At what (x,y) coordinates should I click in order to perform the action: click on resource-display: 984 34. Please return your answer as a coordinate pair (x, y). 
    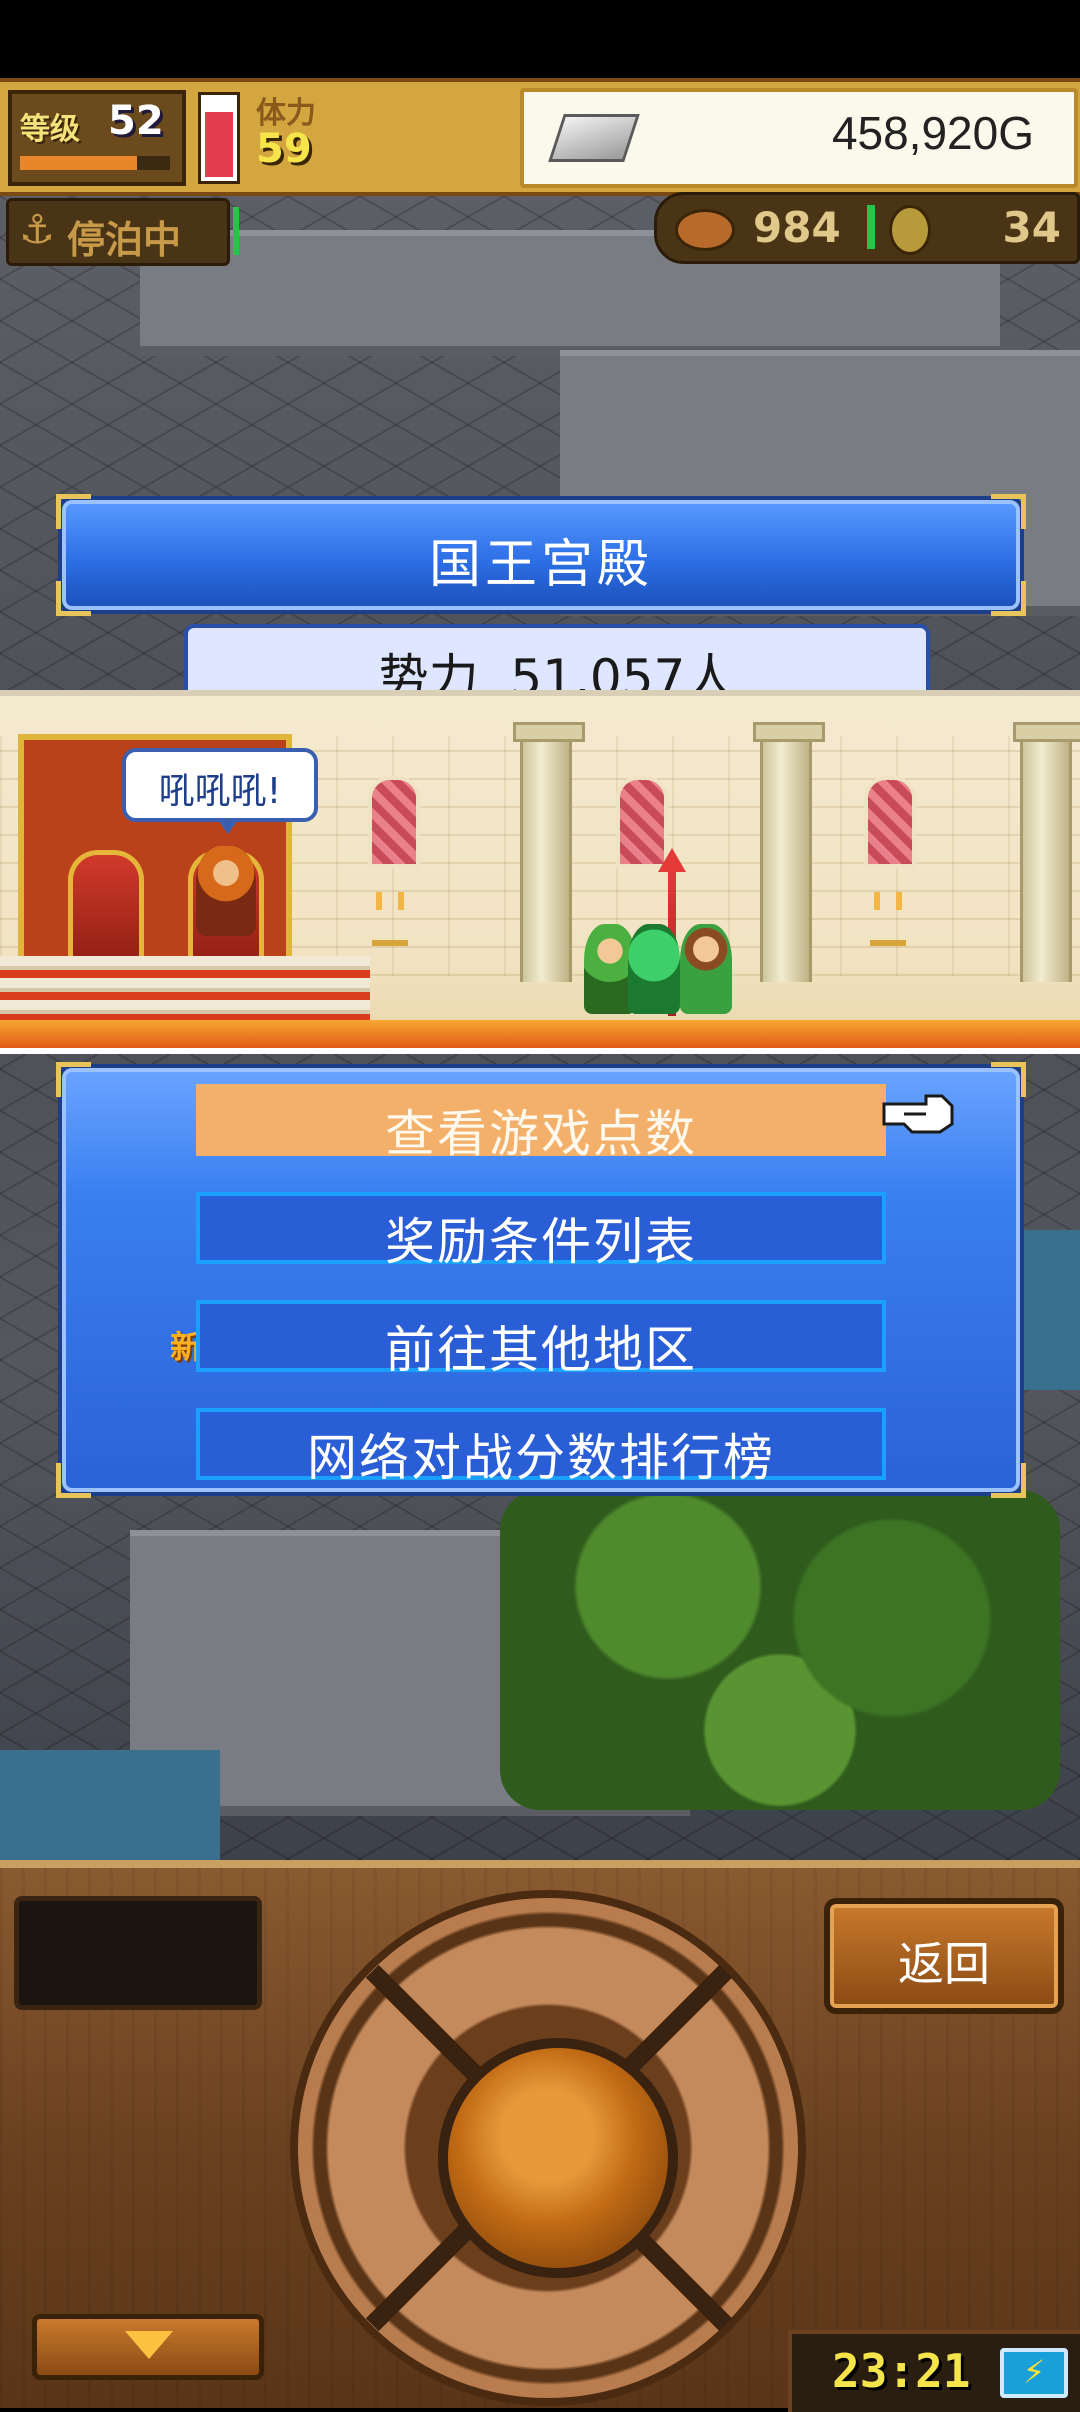
    Looking at the image, I should click on (867, 228).